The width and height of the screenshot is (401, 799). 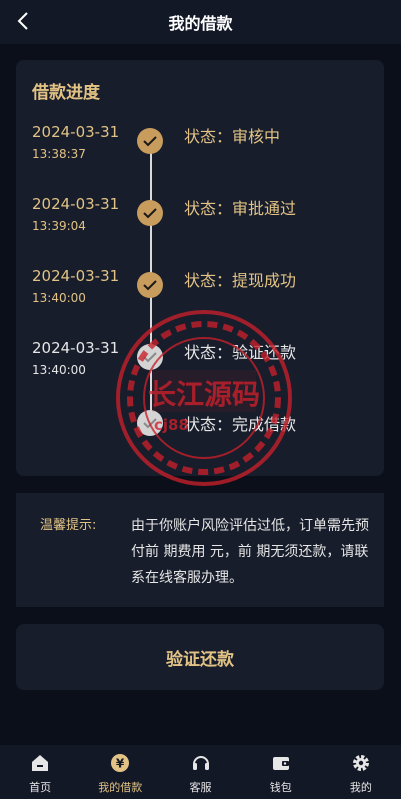 What do you see at coordinates (240, 208) in the screenshot?
I see `step-status: 状态：审批通过` at bounding box center [240, 208].